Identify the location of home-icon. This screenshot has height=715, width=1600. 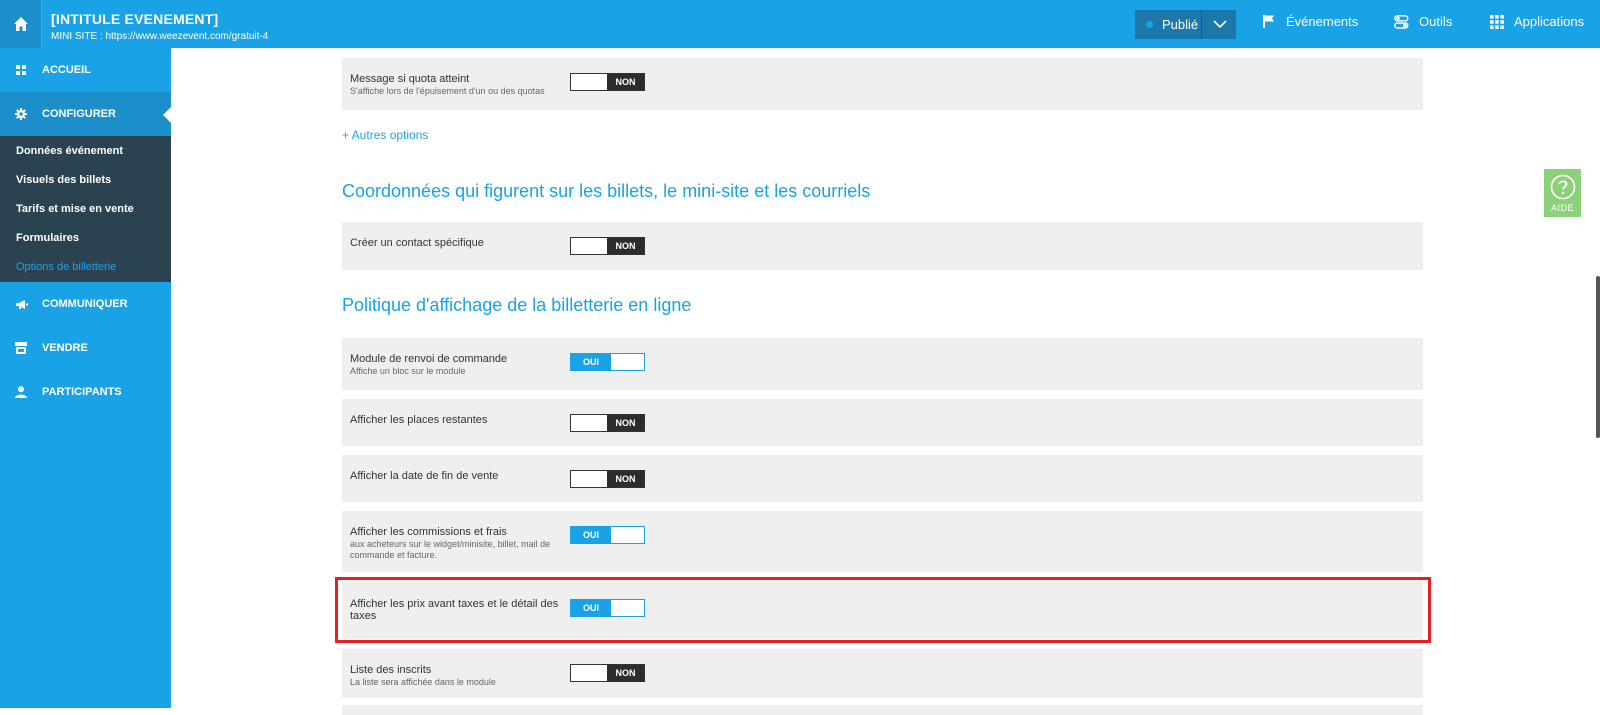
(20, 24).